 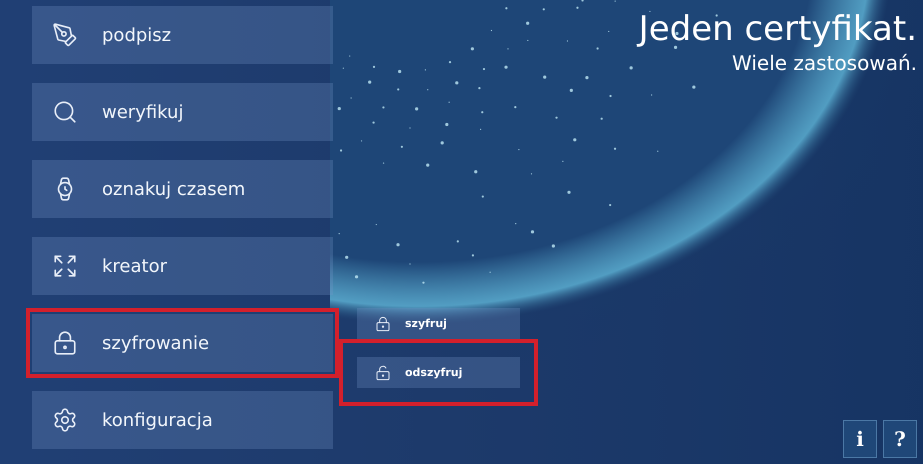 I want to click on submenu-item: odszyfruj, so click(x=438, y=372).